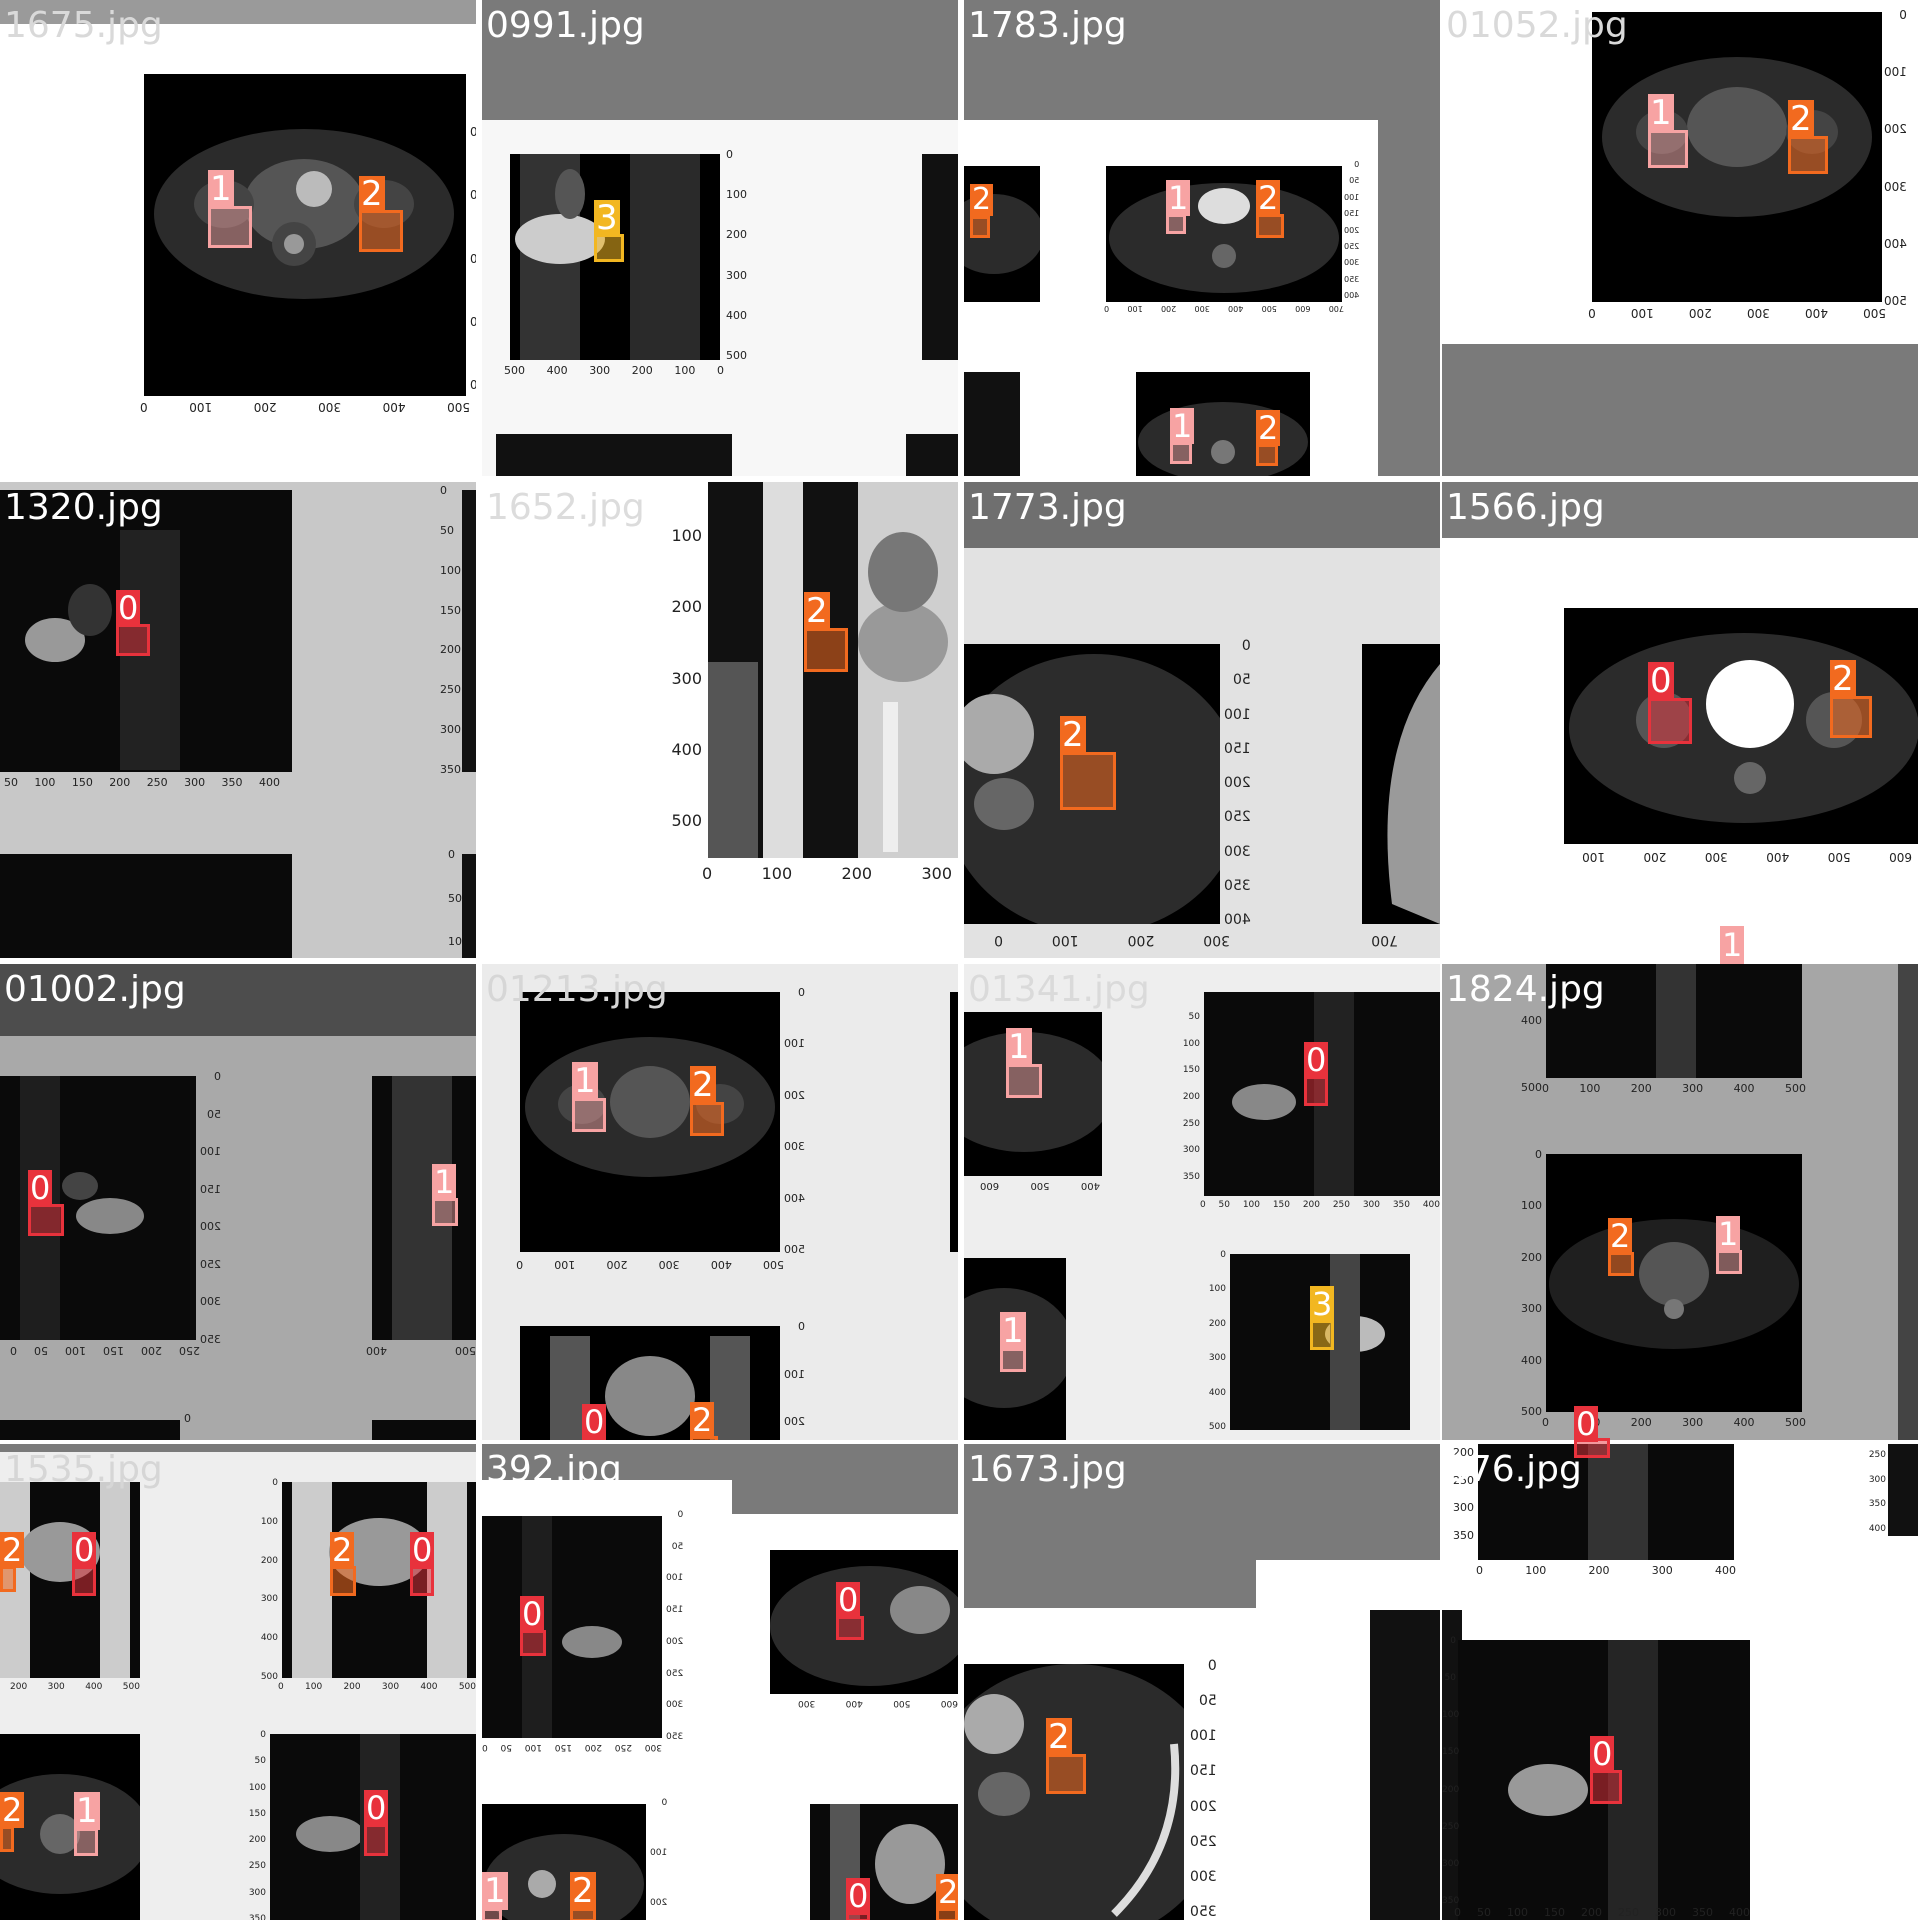  Describe the element at coordinates (1741, 726) in the screenshot. I see `mri-slice-axial: 0 2` at that location.